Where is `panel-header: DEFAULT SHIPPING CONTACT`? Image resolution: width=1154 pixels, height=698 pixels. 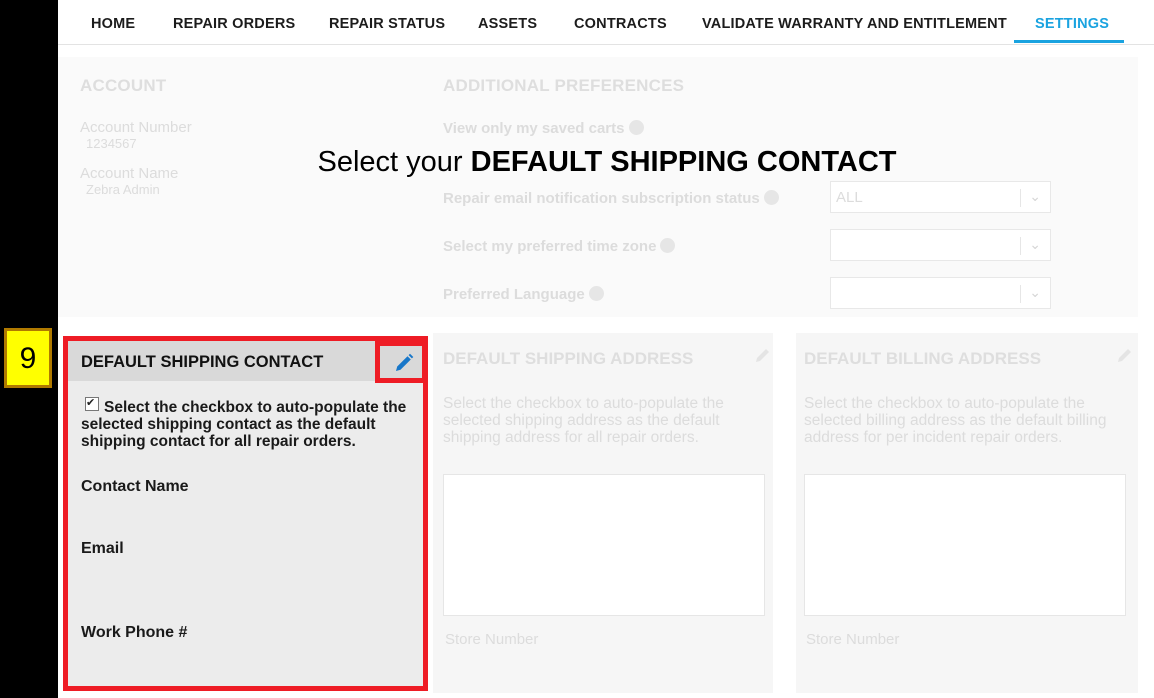 panel-header: DEFAULT SHIPPING CONTACT is located at coordinates (245, 361).